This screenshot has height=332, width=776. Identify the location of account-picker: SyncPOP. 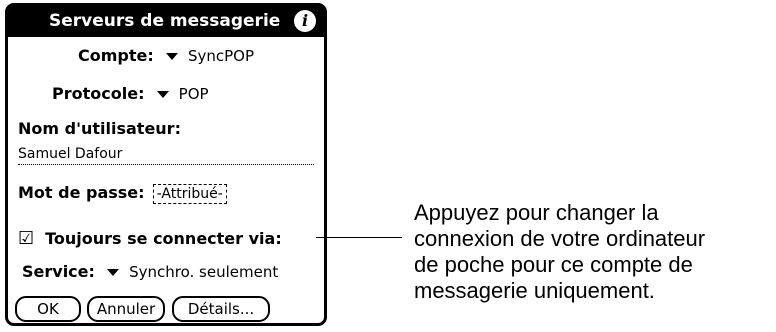
(206, 55).